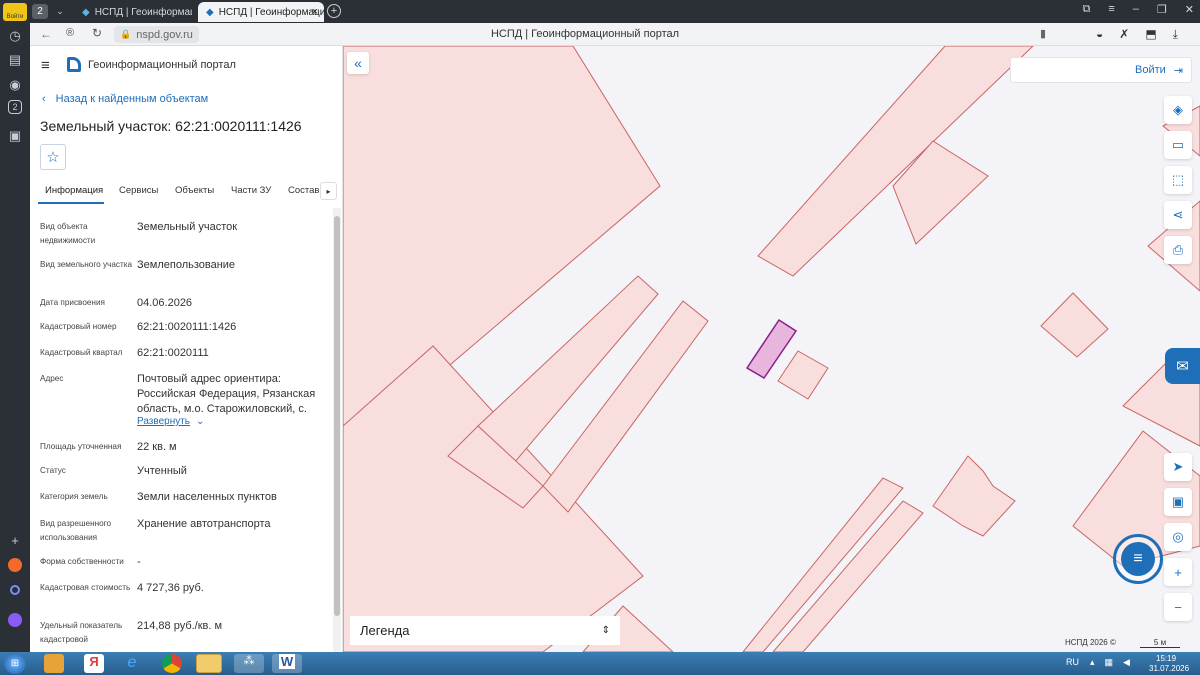 This screenshot has width=1200, height=675. I want to click on bookmark-icon: ▮, so click(1043, 33).